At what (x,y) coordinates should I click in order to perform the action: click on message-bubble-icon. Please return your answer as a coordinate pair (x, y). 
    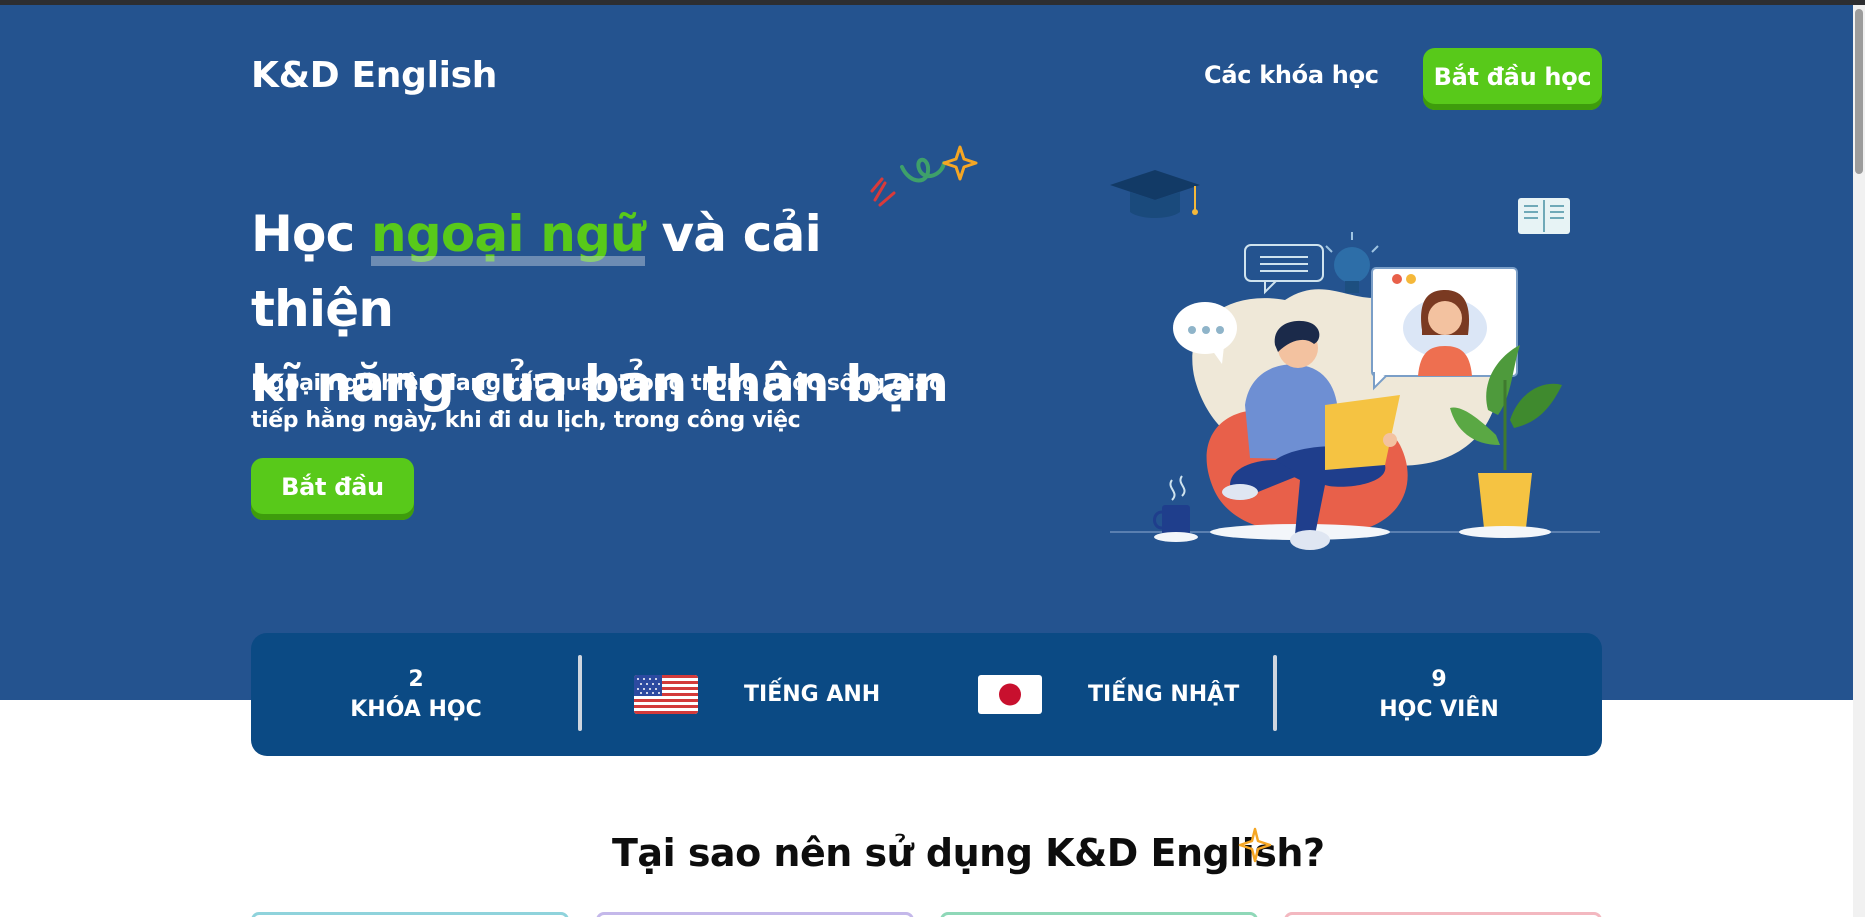
    Looking at the image, I should click on (1284, 269).